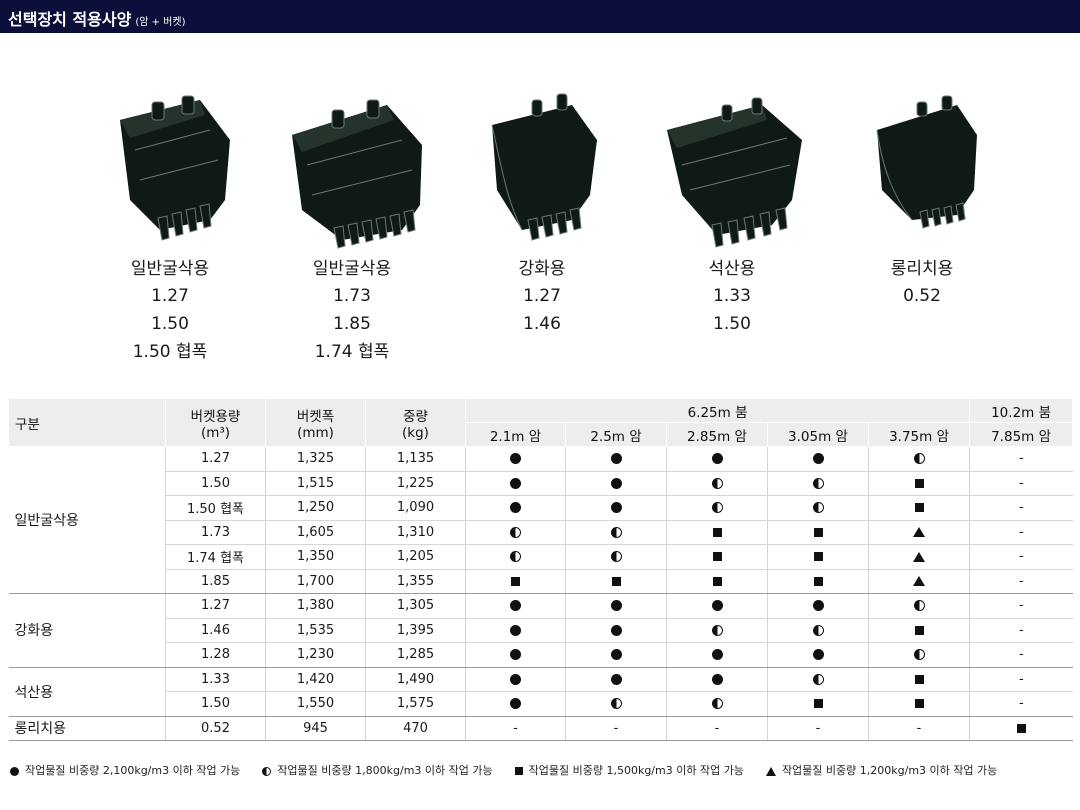 The image size is (1080, 810). What do you see at coordinates (415, 483) in the screenshot?
I see `weight-cell: 1,225` at bounding box center [415, 483].